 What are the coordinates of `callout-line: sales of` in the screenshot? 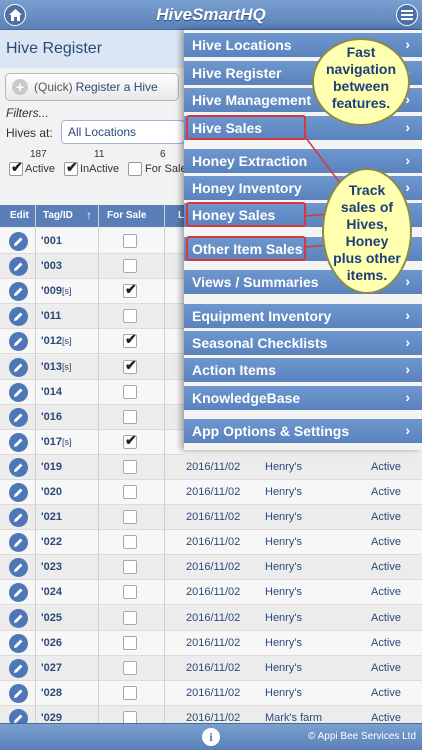 It's located at (367, 207).